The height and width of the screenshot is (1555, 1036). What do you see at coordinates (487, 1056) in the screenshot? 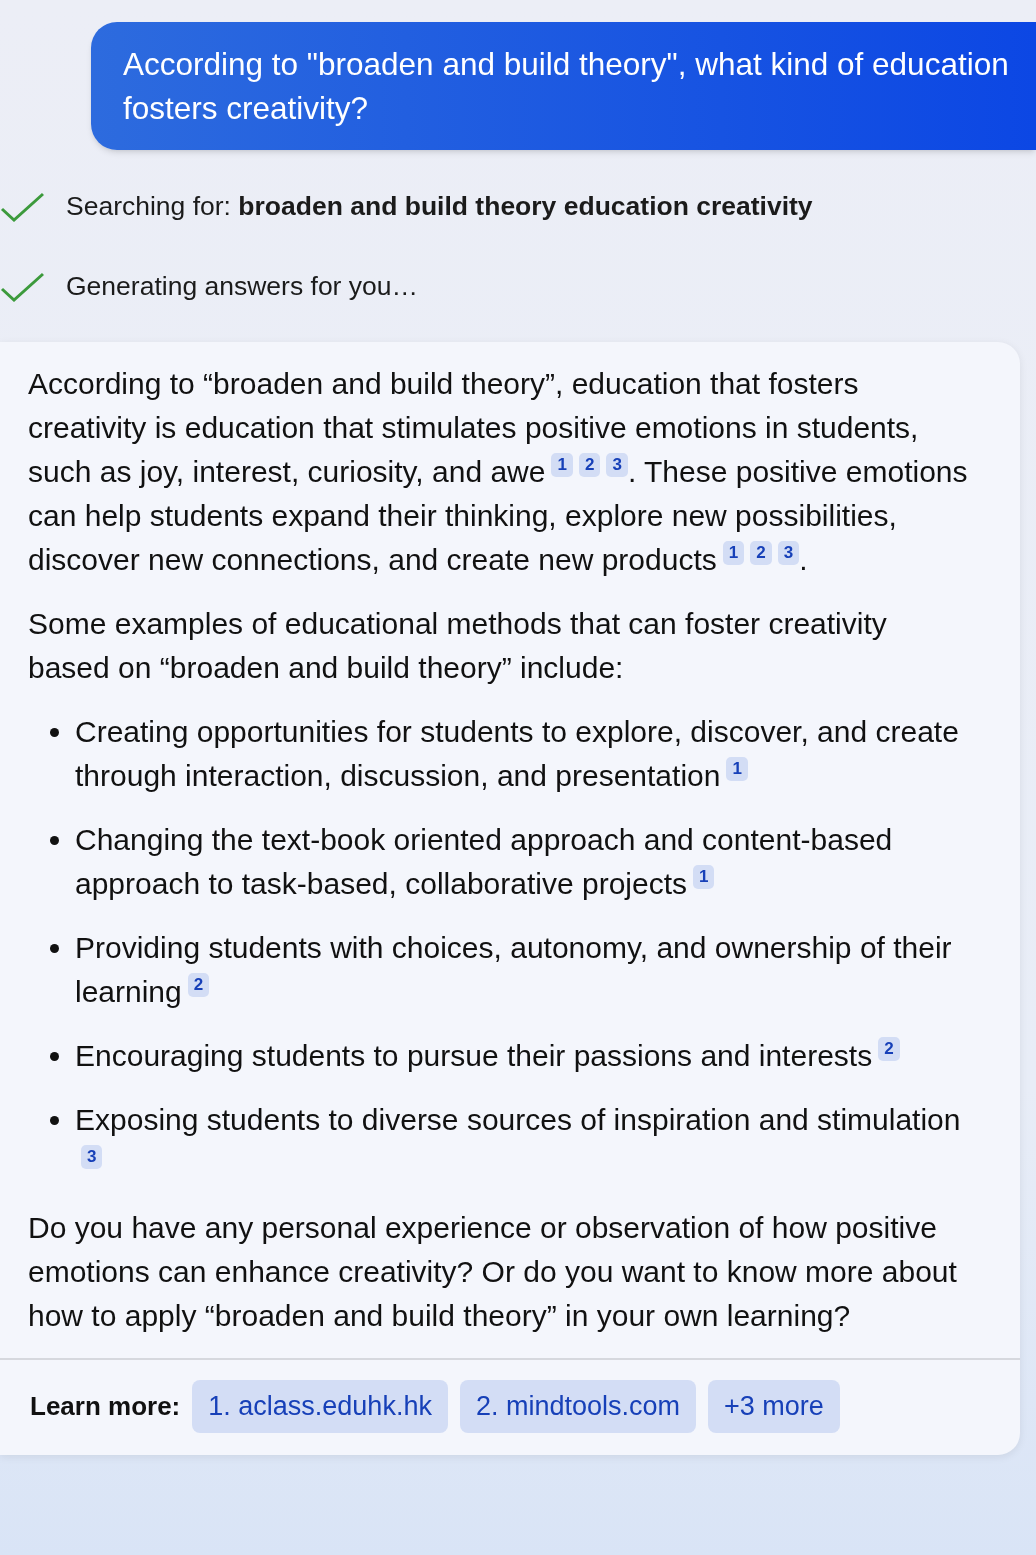
I see `list-item-text: Encouraging students to pursue their passions and interests 2` at bounding box center [487, 1056].